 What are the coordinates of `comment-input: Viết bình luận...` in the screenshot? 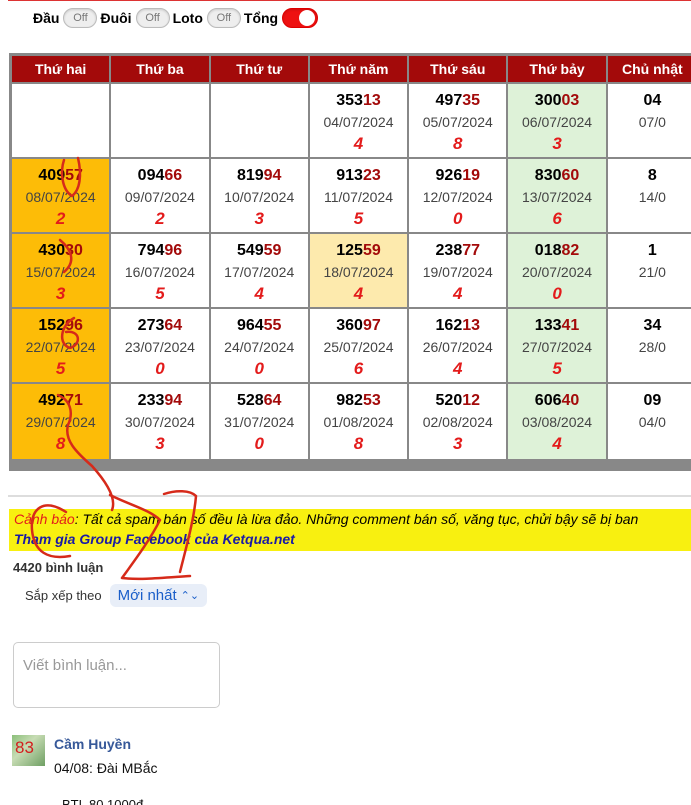 It's located at (116, 675).